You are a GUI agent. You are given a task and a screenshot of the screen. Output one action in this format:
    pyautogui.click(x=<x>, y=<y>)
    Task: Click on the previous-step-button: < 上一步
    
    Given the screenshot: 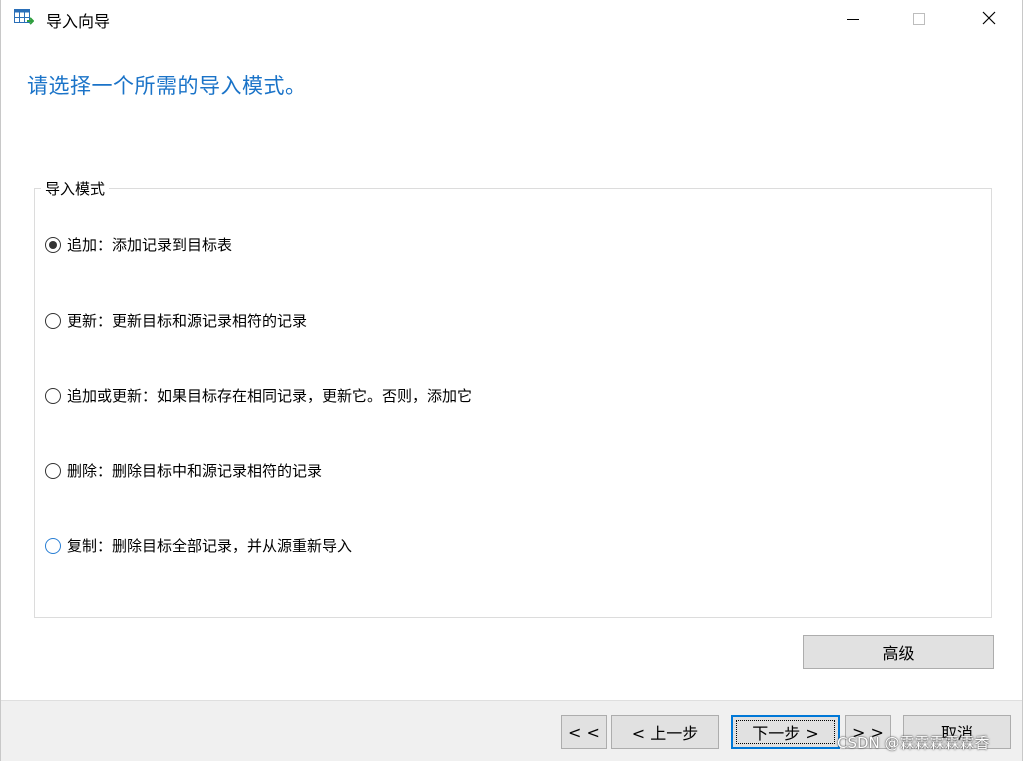 What is the action you would take?
    pyautogui.click(x=665, y=732)
    